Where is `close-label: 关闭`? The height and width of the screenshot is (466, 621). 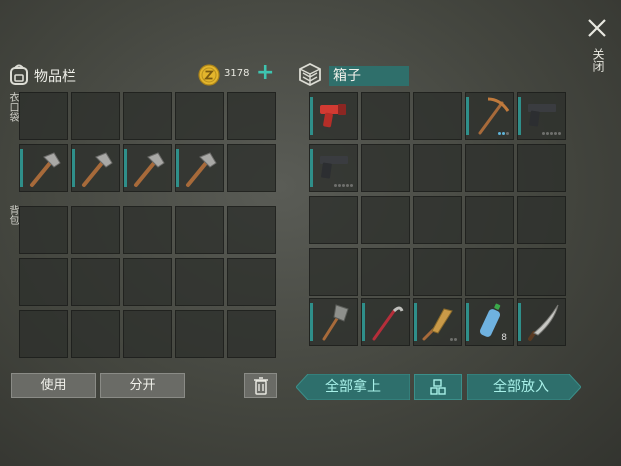
close-label: 关闭 is located at coordinates (598, 60).